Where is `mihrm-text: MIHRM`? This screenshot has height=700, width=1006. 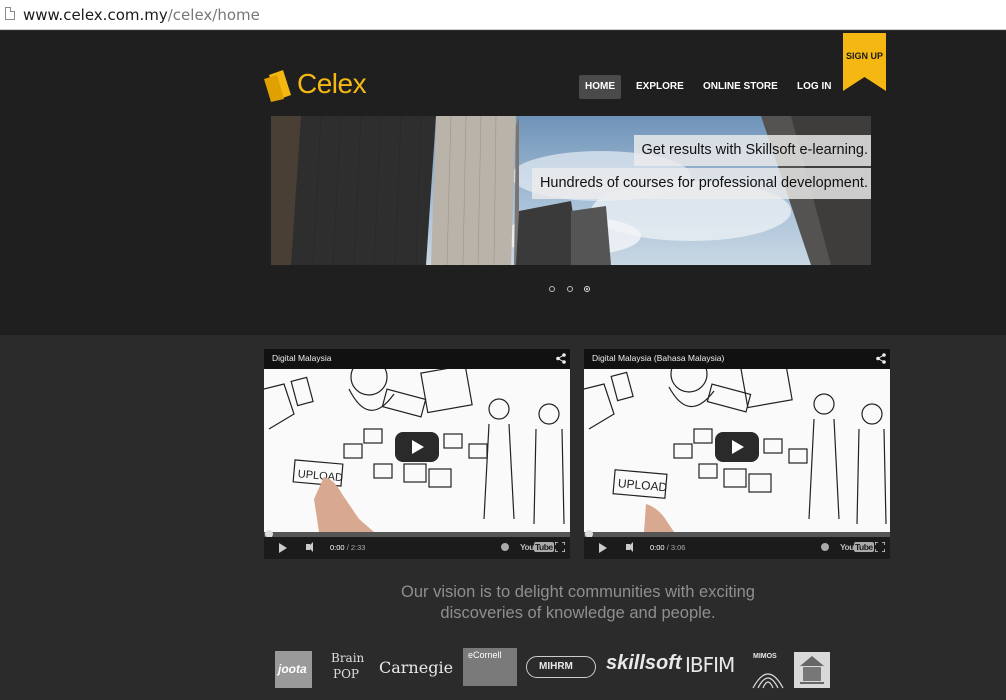
mihrm-text: MIHRM is located at coordinates (556, 666).